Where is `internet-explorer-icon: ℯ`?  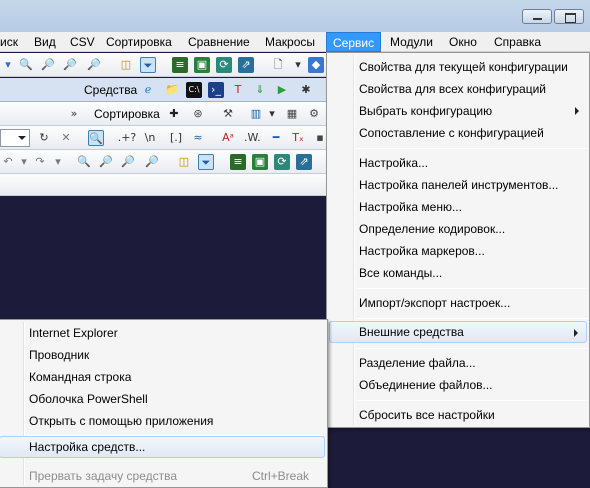
internet-explorer-icon: ℯ is located at coordinates (148, 90).